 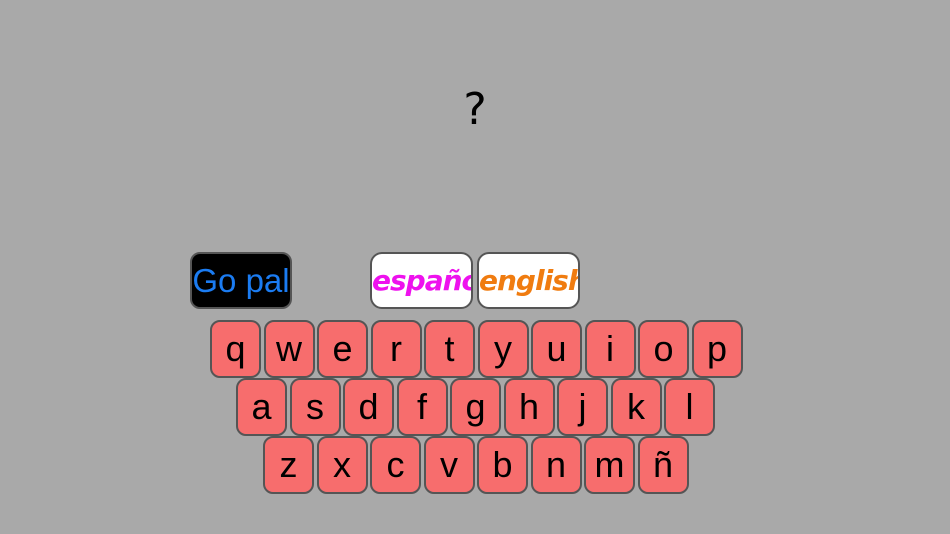 I want to click on key: l, so click(x=689, y=407).